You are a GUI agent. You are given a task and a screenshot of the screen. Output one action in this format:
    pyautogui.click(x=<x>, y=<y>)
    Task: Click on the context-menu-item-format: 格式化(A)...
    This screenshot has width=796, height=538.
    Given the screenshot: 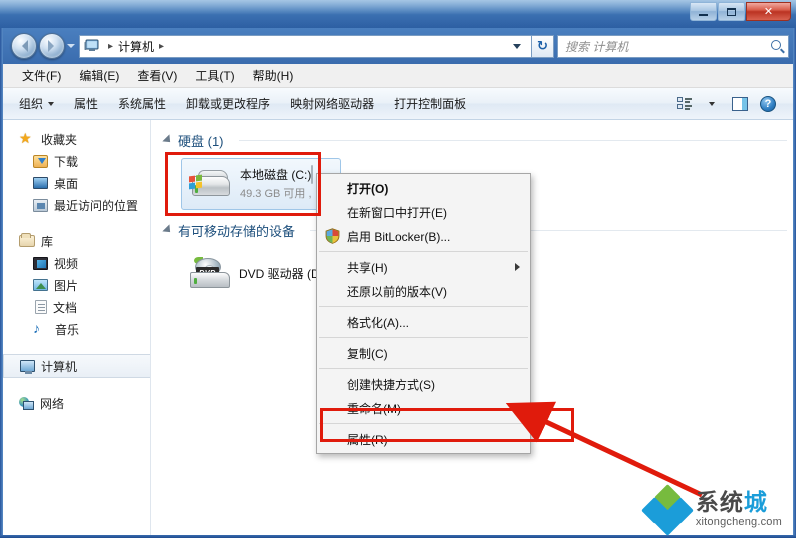 What is the action you would take?
    pyautogui.click(x=423, y=322)
    